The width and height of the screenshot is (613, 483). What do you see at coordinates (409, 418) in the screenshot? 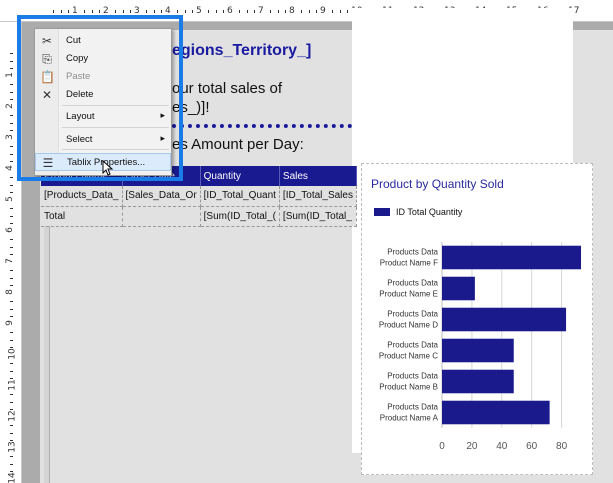
I see `category-label: Product Name A` at bounding box center [409, 418].